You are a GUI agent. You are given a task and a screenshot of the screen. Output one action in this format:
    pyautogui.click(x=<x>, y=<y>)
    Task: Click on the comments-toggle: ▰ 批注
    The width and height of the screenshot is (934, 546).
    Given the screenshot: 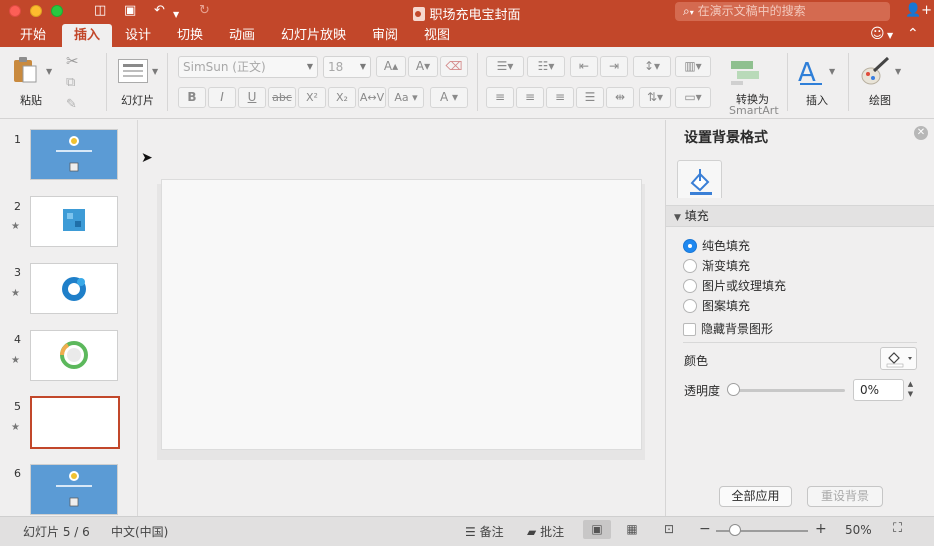 What is the action you would take?
    pyautogui.click(x=545, y=531)
    